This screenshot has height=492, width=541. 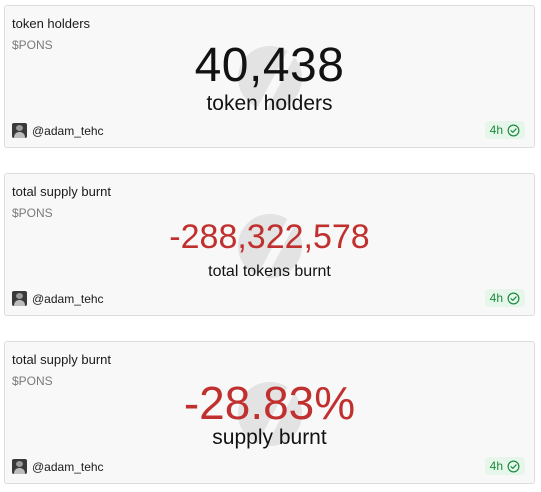 What do you see at coordinates (51, 23) in the screenshot?
I see `card-title: token holders` at bounding box center [51, 23].